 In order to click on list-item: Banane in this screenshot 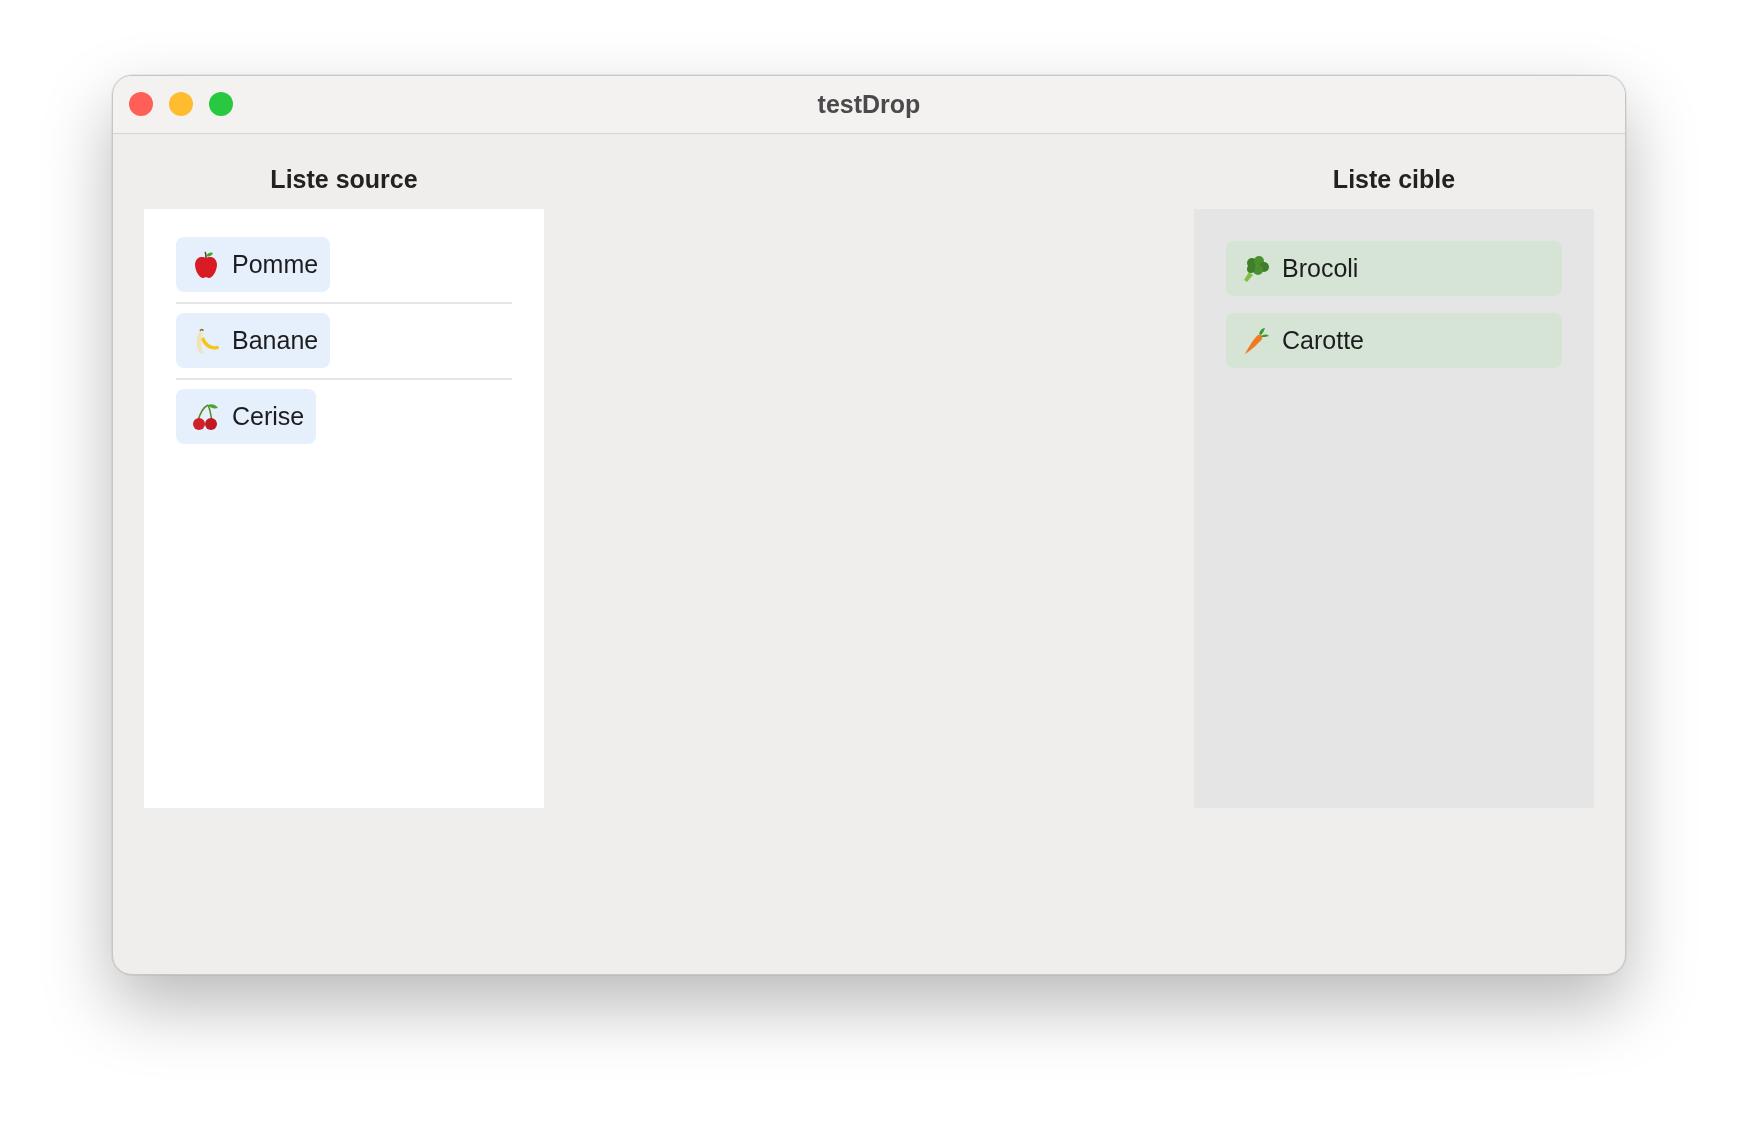, I will do `click(253, 340)`.